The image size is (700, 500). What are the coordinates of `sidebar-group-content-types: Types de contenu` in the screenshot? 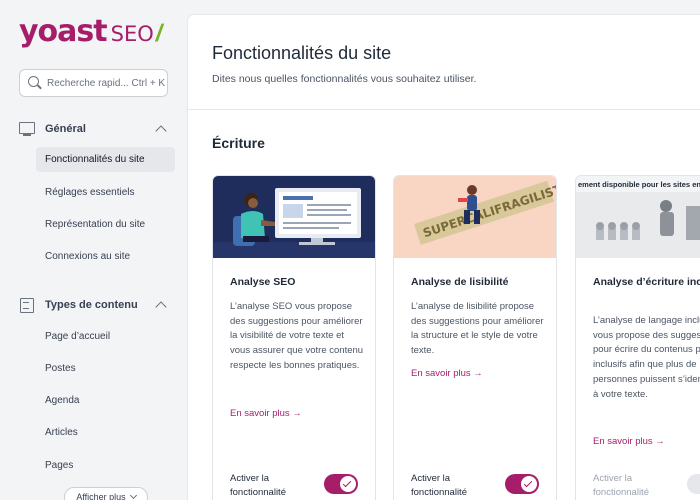 It's located at (95, 305).